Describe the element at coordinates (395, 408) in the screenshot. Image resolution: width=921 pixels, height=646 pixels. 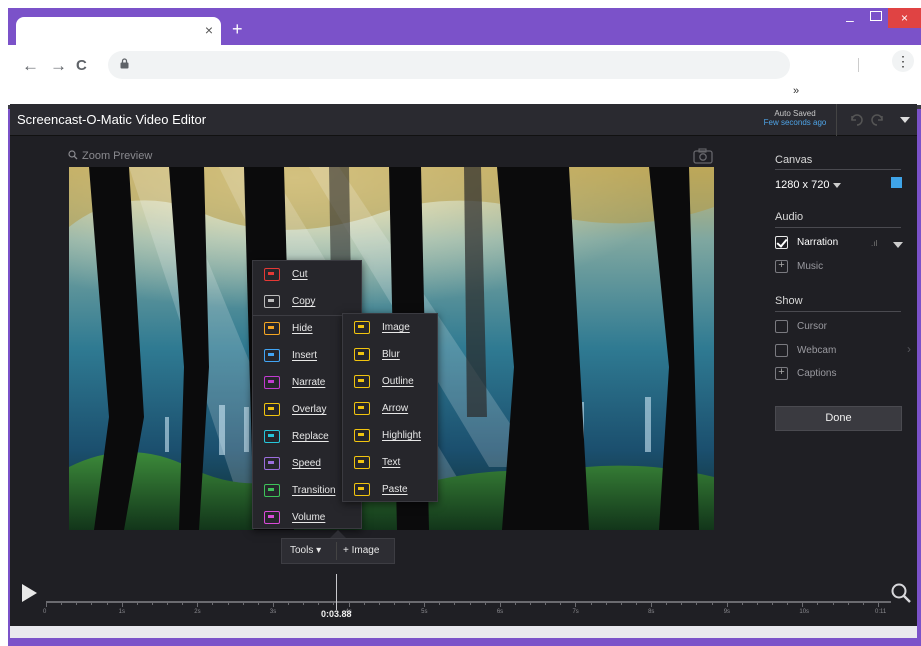
I see `menu-item-label: Arrow` at that location.